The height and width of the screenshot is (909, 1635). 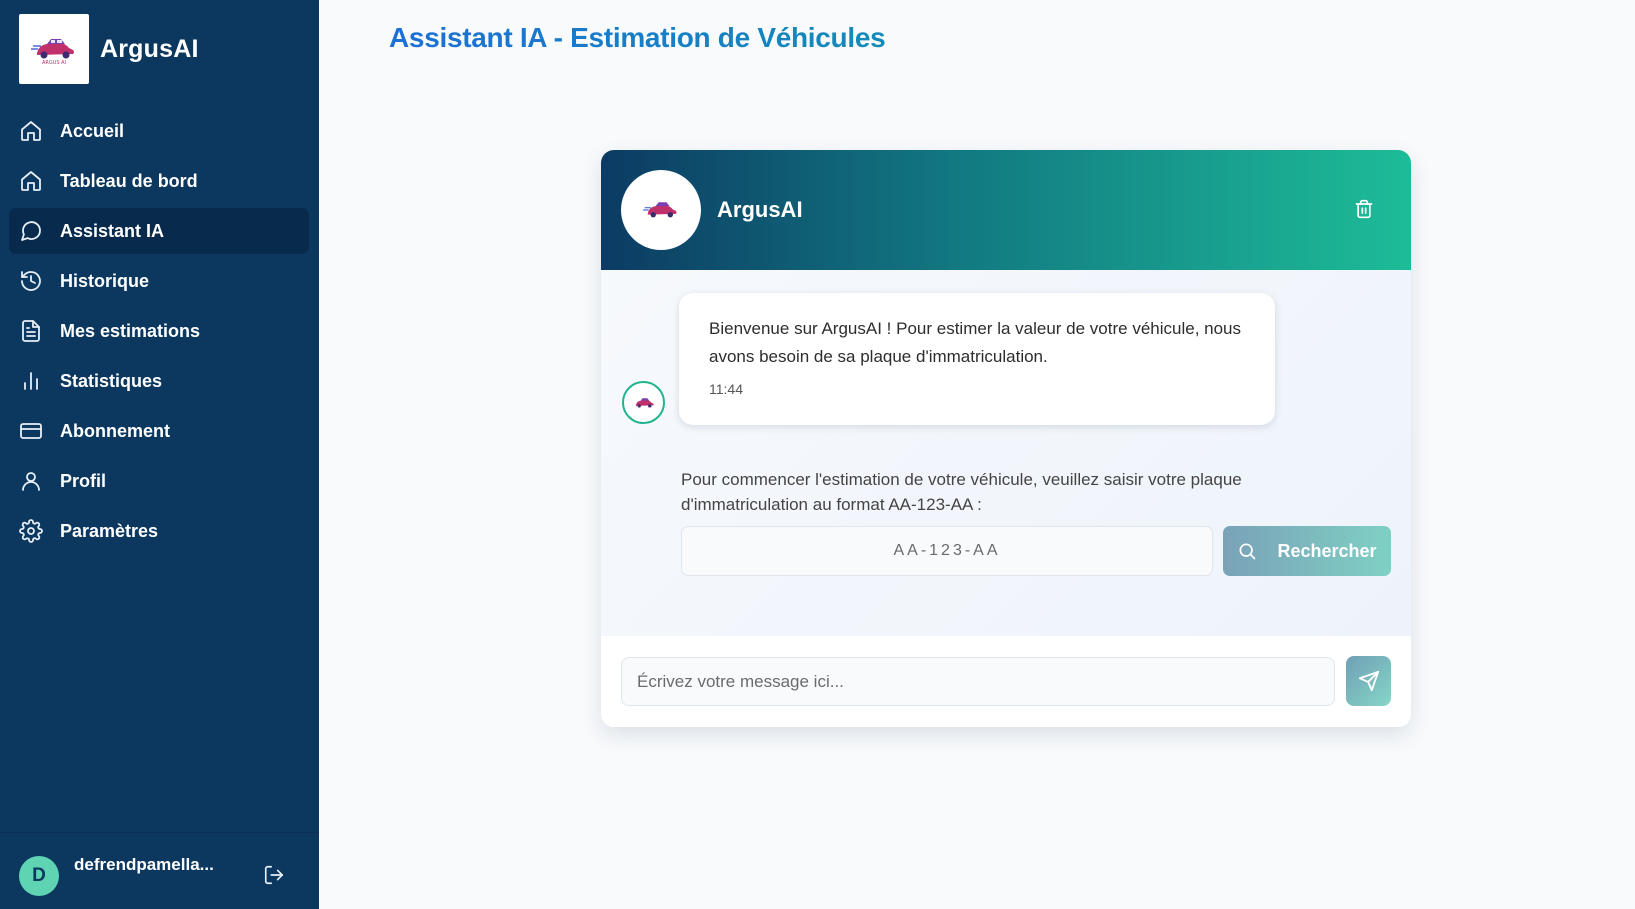 What do you see at coordinates (661, 210) in the screenshot?
I see `chat-header-avatar` at bounding box center [661, 210].